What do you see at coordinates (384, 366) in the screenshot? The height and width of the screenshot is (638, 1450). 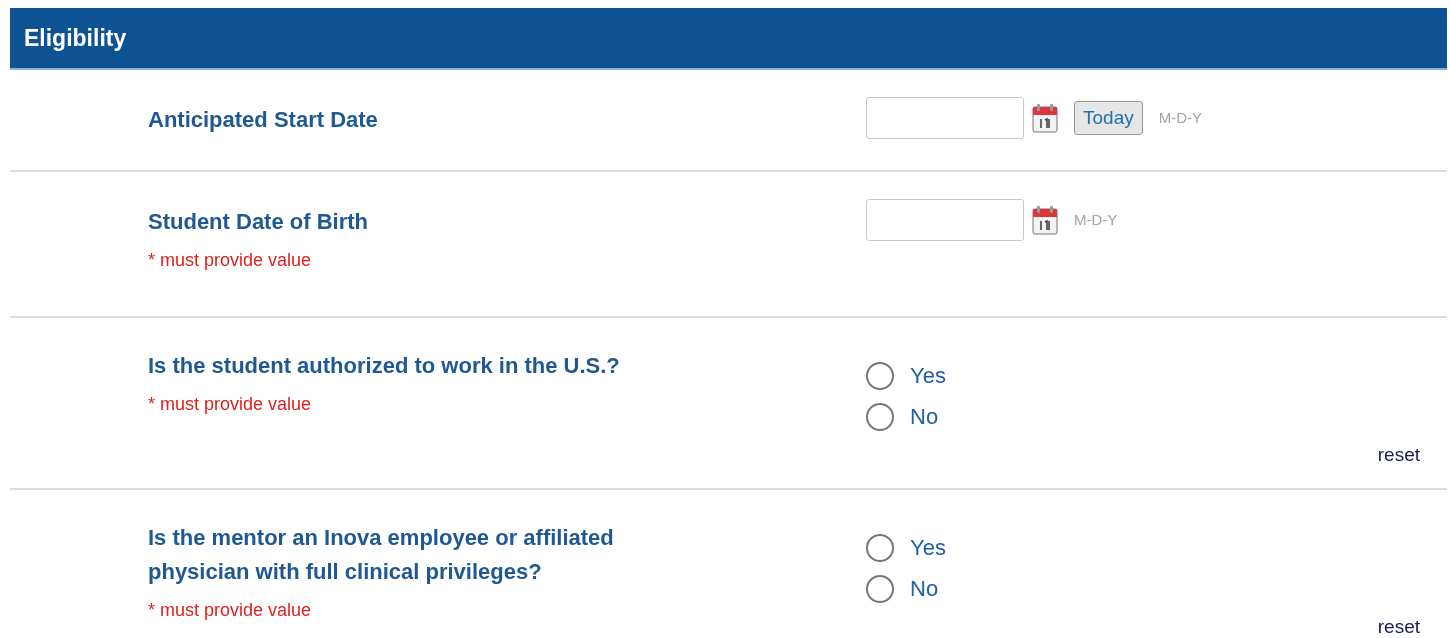 I see `question-label: Is the student authorized to work in the U.S.?` at bounding box center [384, 366].